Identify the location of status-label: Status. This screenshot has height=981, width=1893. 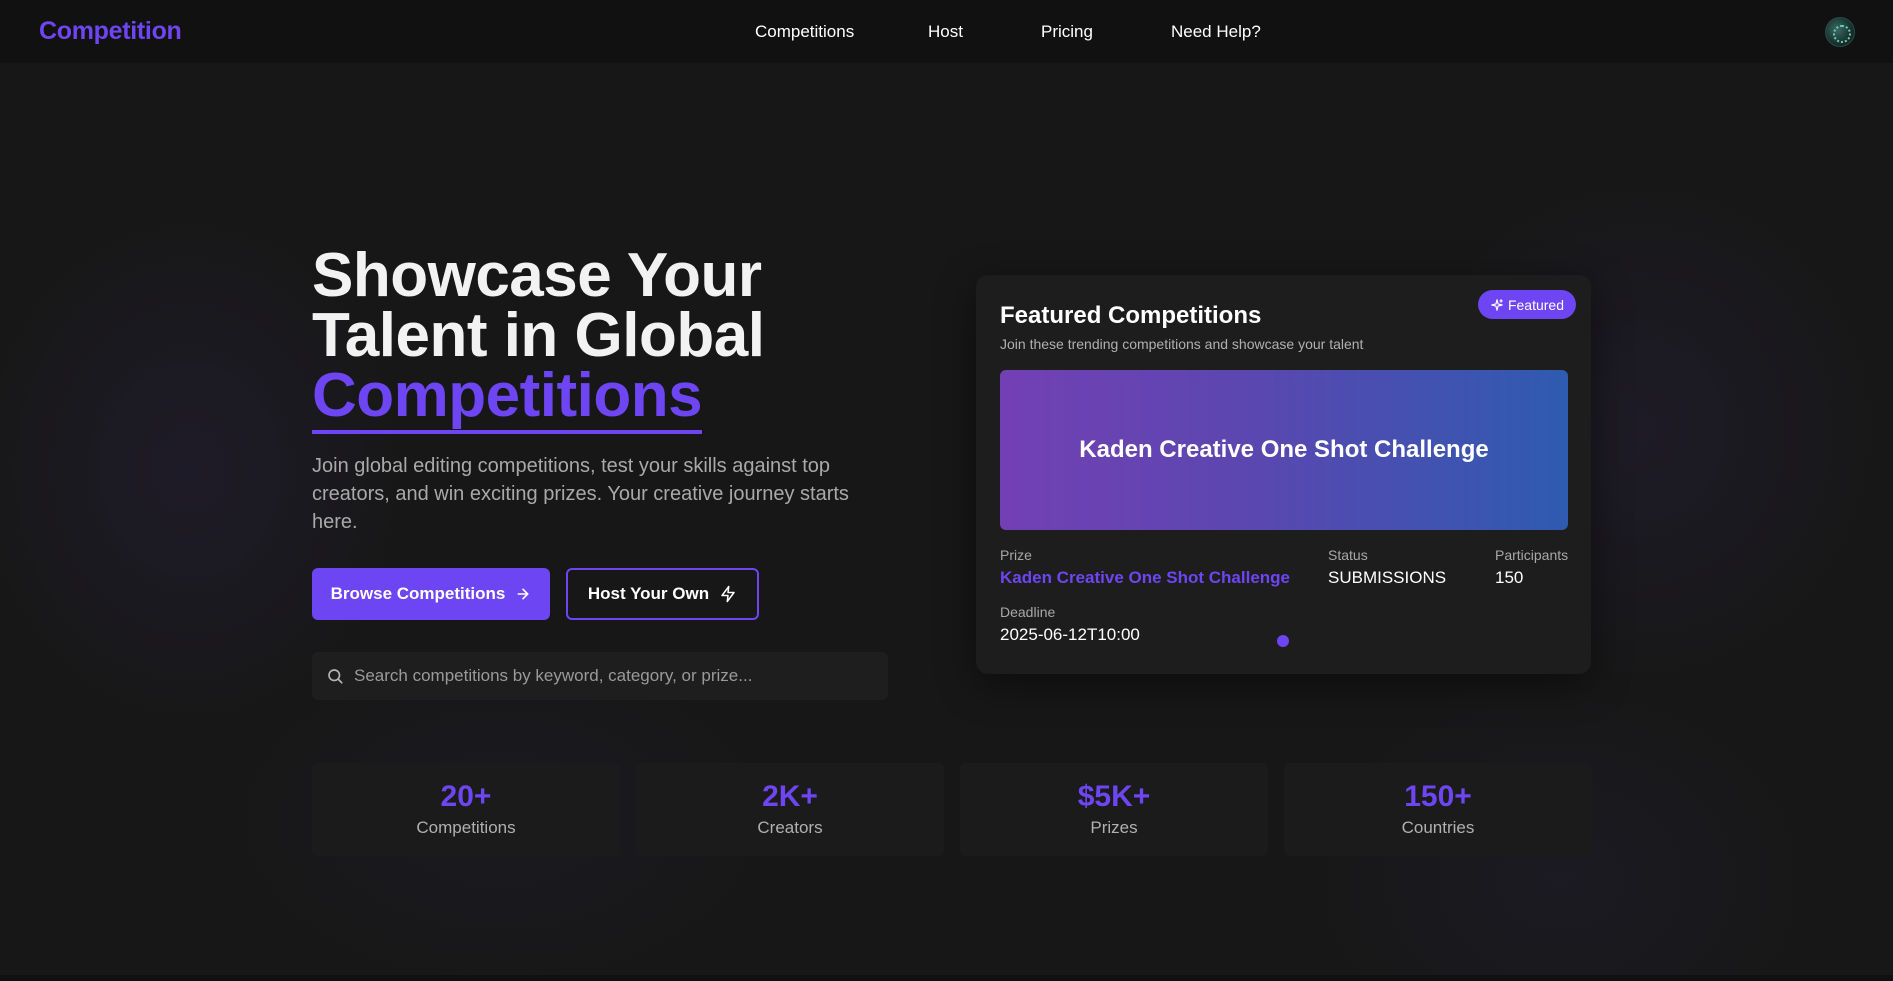
(1348, 555).